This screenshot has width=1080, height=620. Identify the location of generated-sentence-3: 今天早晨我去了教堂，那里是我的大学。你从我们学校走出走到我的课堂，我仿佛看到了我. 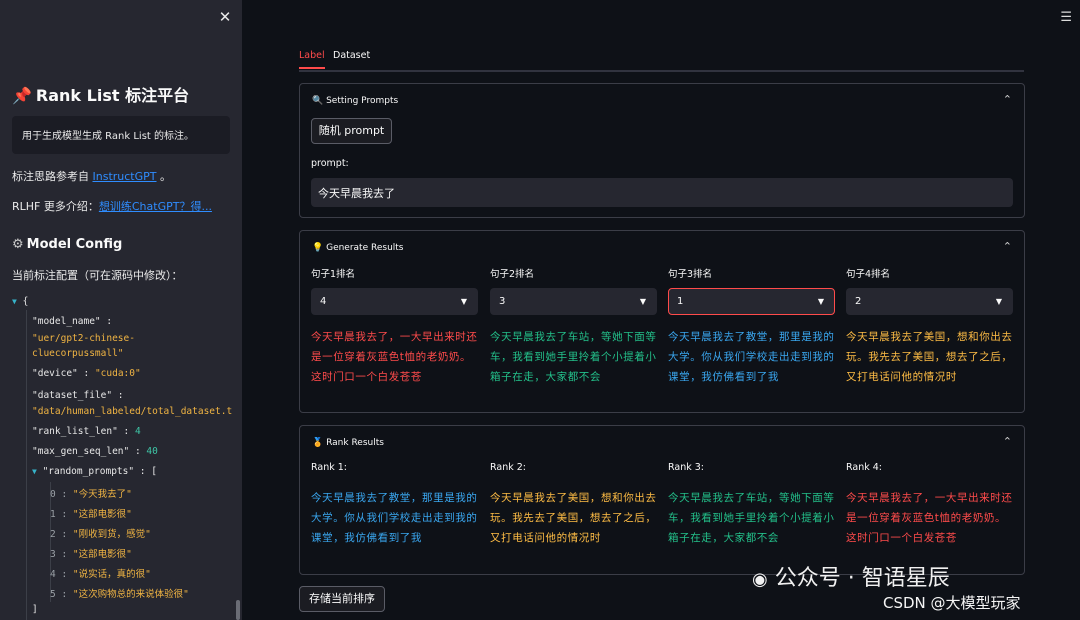
(751, 357).